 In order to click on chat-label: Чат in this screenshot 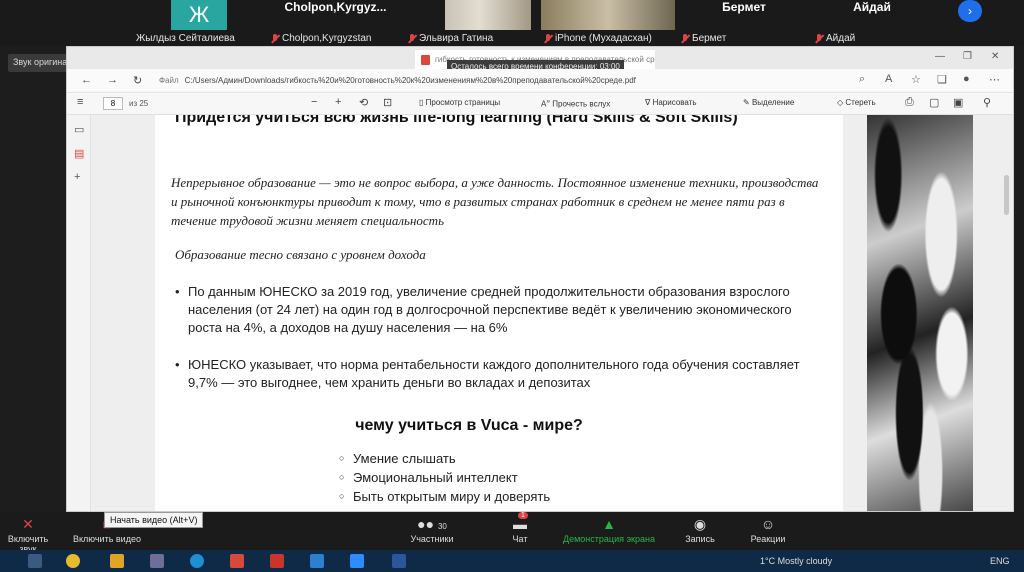, I will do `click(520, 539)`.